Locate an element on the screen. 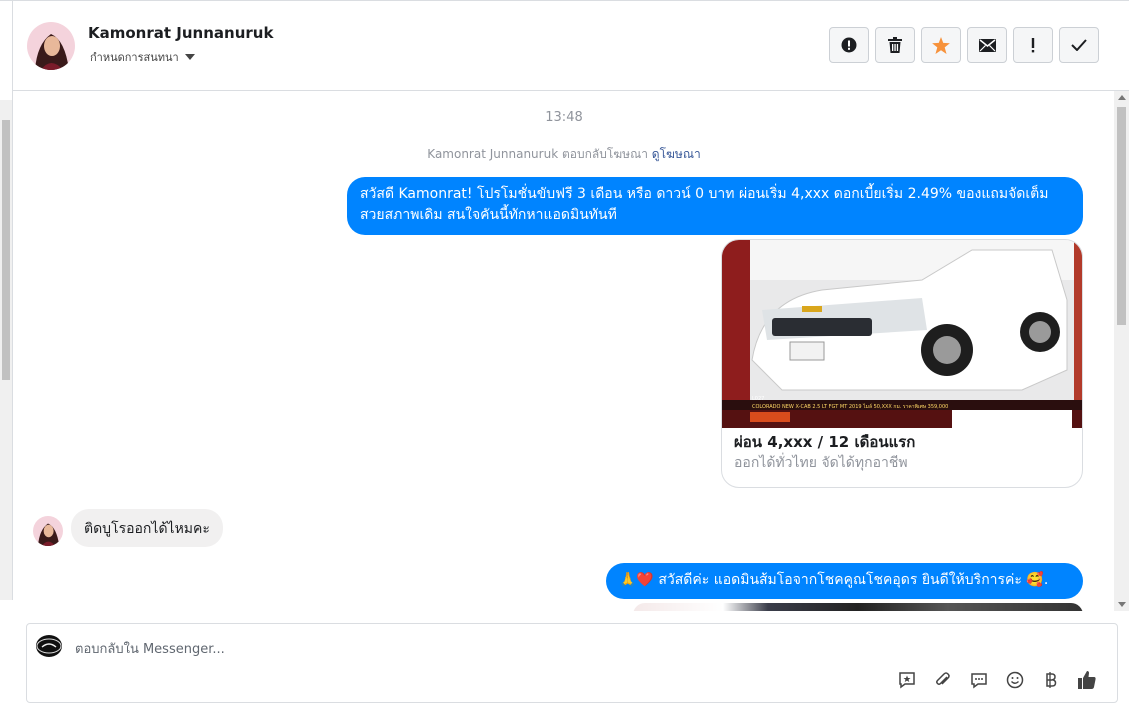  composer-tools is located at coordinates (997, 680).